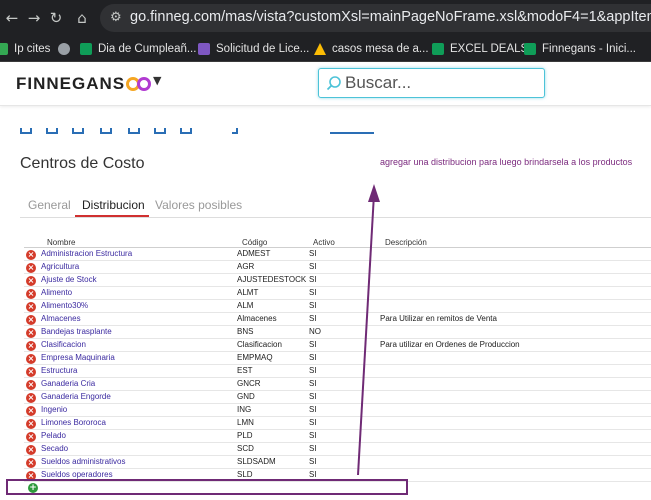 The image size is (651, 500). Describe the element at coordinates (63, 344) in the screenshot. I see `cell-name: Clasificacion` at that location.